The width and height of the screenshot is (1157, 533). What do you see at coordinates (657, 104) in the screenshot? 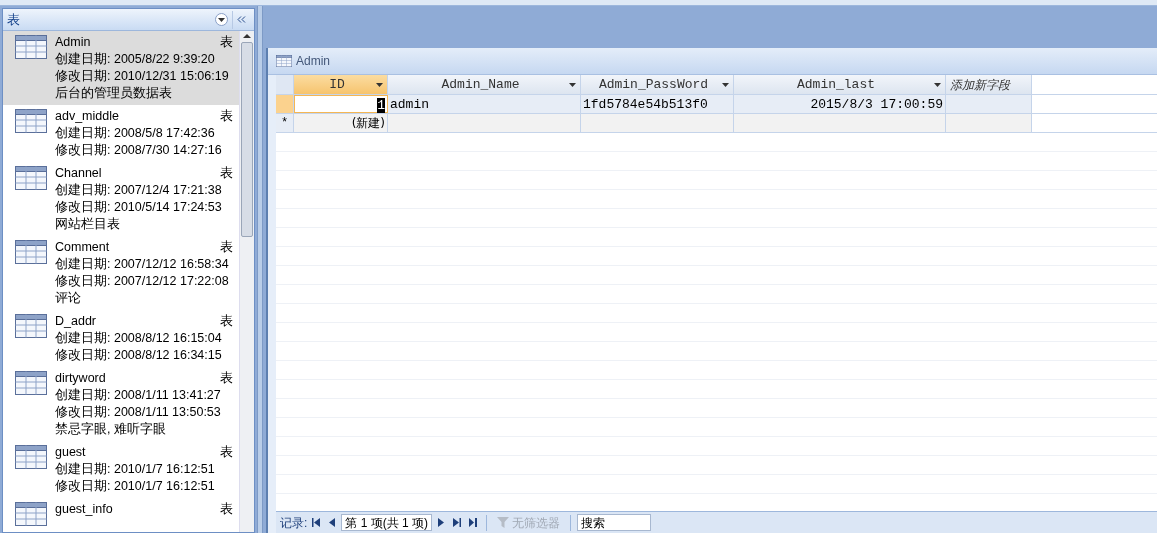
I see `table-cell: 1fd5784e54b513f0` at bounding box center [657, 104].